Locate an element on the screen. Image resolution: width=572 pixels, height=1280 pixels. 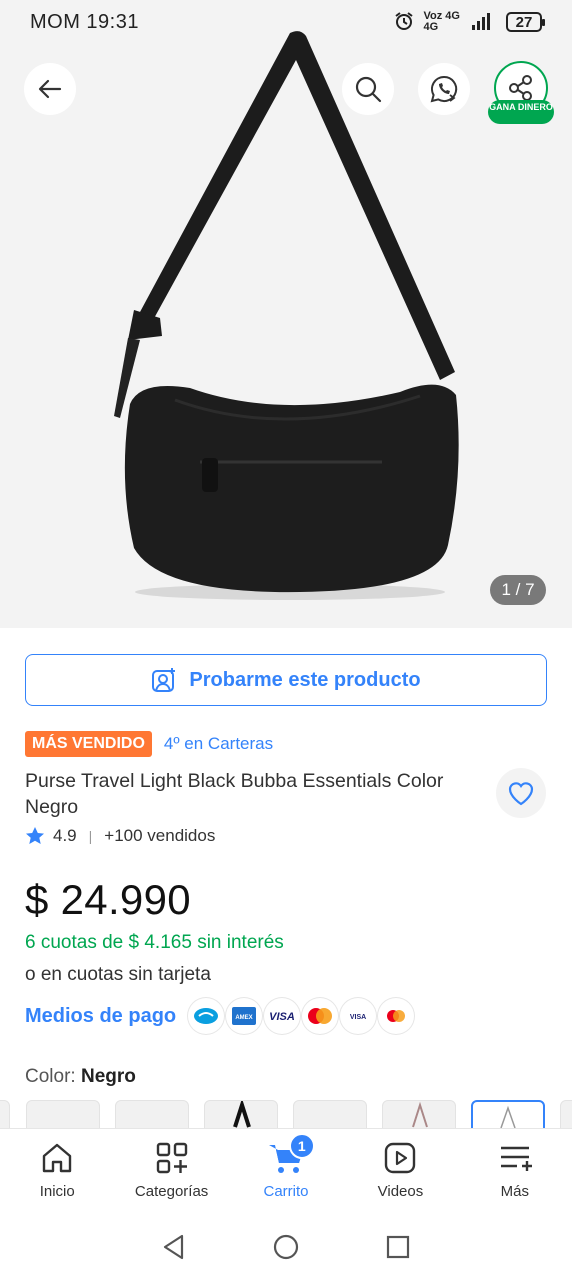
signal-icon is located at coordinates (483, 22).